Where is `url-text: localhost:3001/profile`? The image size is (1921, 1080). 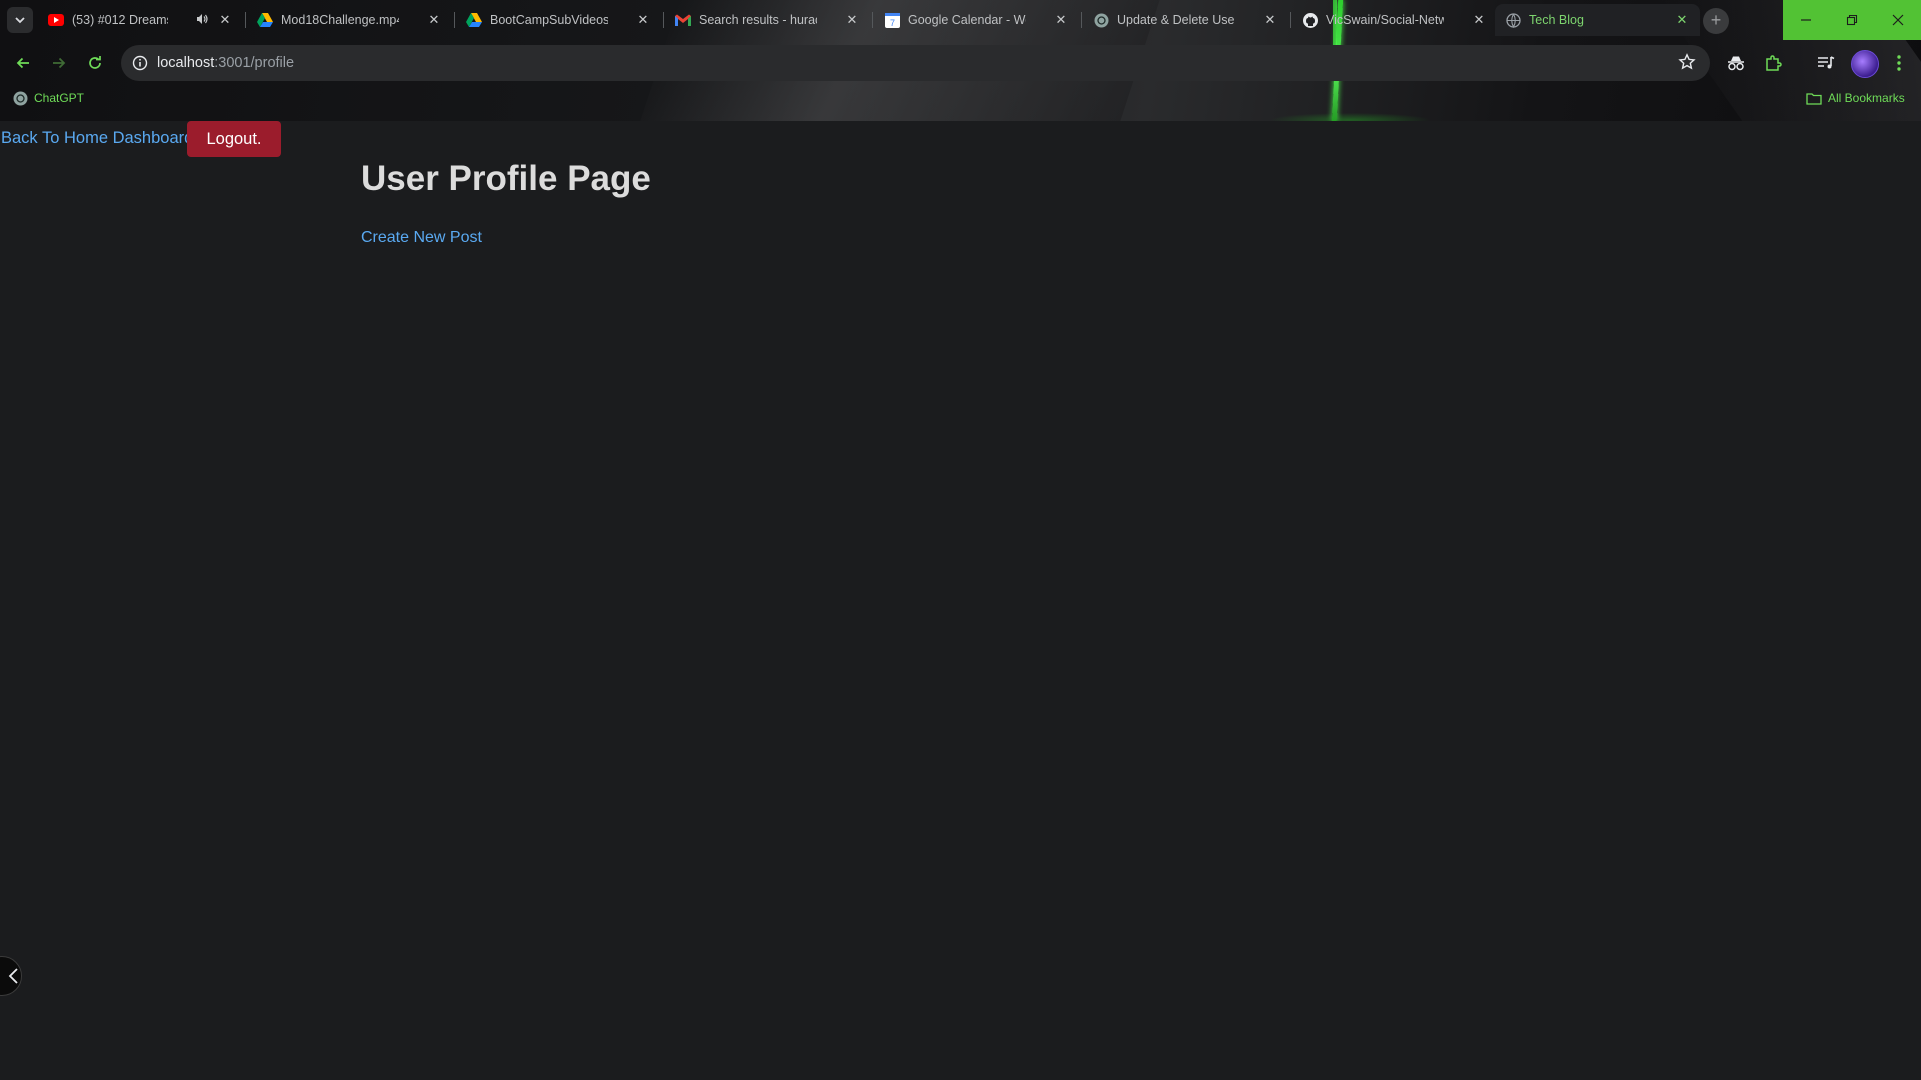 url-text: localhost:3001/profile is located at coordinates (225, 63).